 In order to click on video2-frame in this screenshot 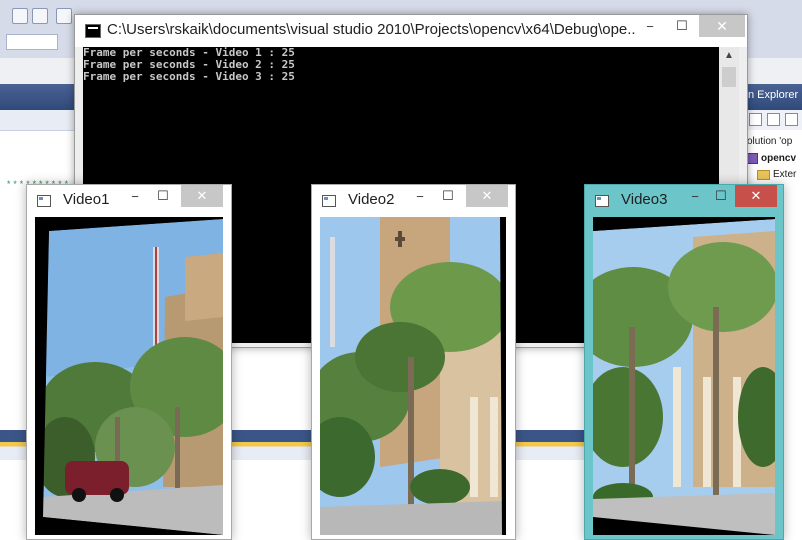, I will do `click(413, 376)`.